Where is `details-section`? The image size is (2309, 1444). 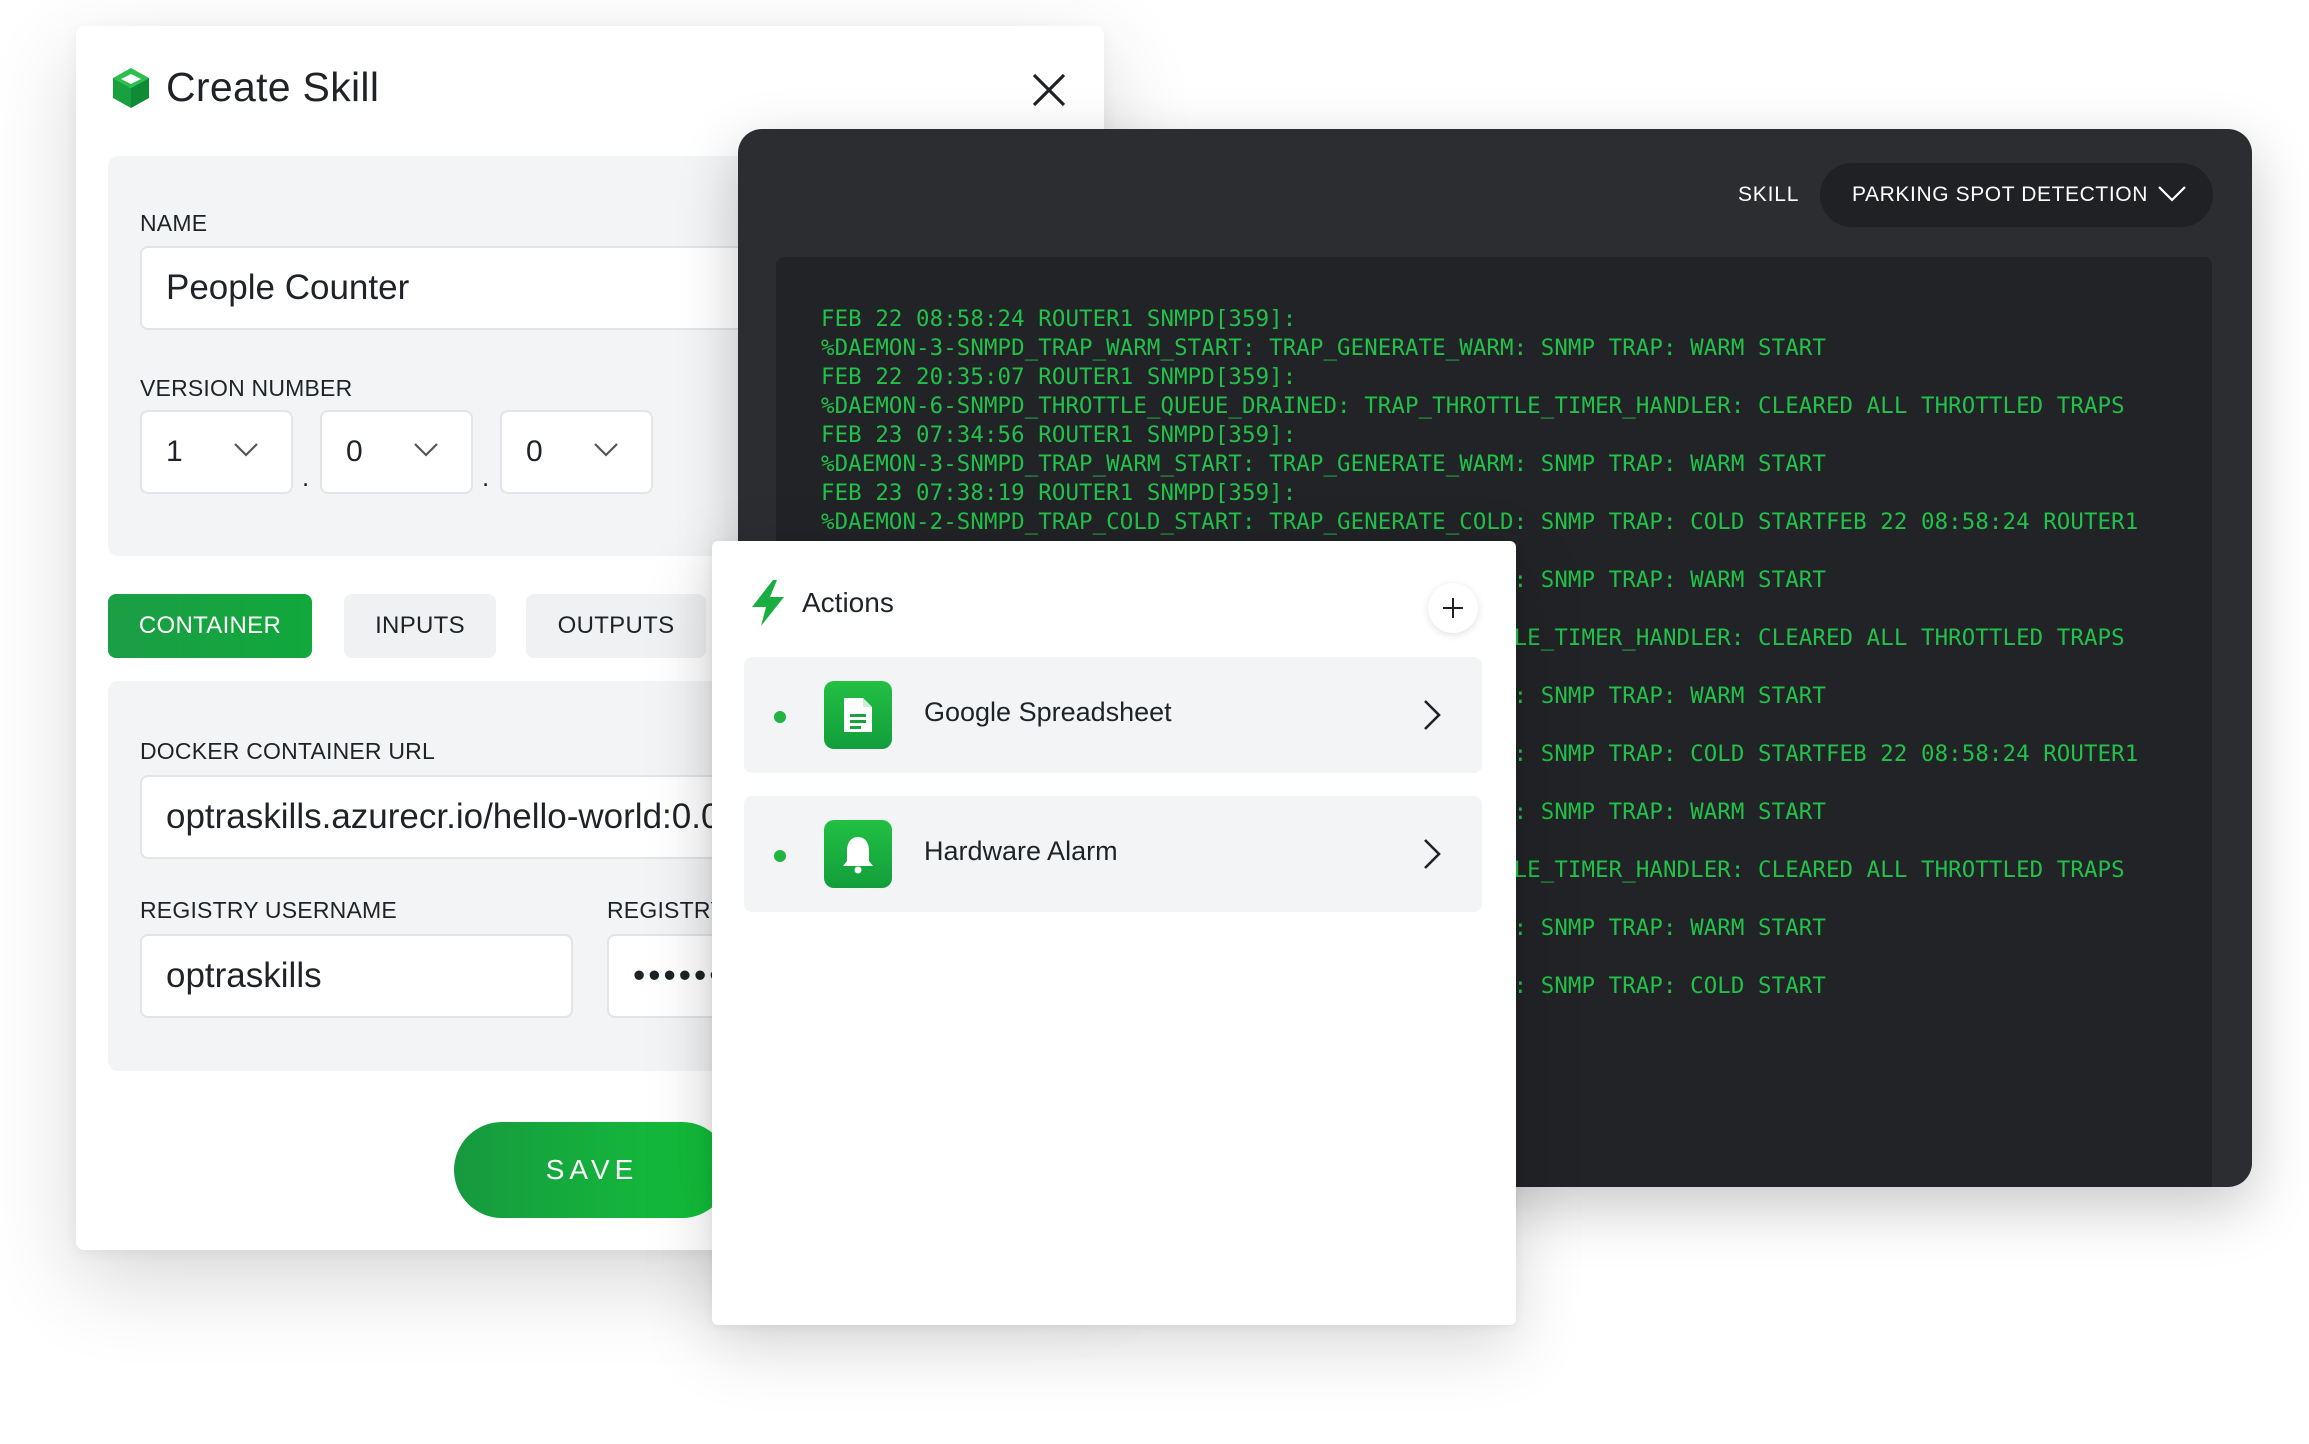
details-section is located at coordinates (458, 356).